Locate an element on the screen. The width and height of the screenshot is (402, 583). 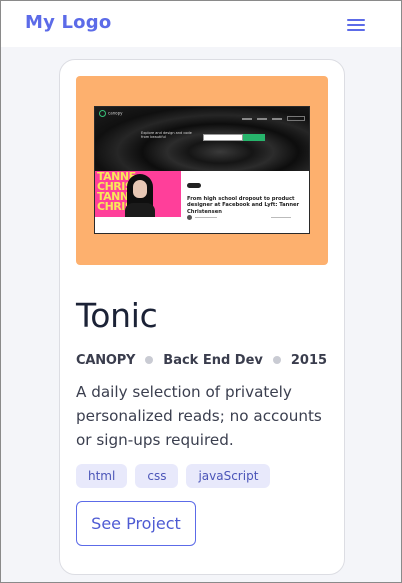
project-client: CANOPY is located at coordinates (106, 360).